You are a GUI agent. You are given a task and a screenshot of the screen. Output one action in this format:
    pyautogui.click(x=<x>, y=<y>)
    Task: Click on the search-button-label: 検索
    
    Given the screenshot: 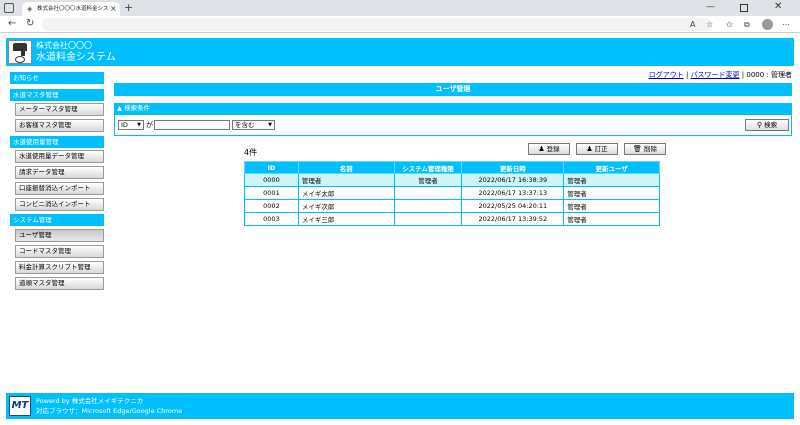 What is the action you would take?
    pyautogui.click(x=771, y=125)
    